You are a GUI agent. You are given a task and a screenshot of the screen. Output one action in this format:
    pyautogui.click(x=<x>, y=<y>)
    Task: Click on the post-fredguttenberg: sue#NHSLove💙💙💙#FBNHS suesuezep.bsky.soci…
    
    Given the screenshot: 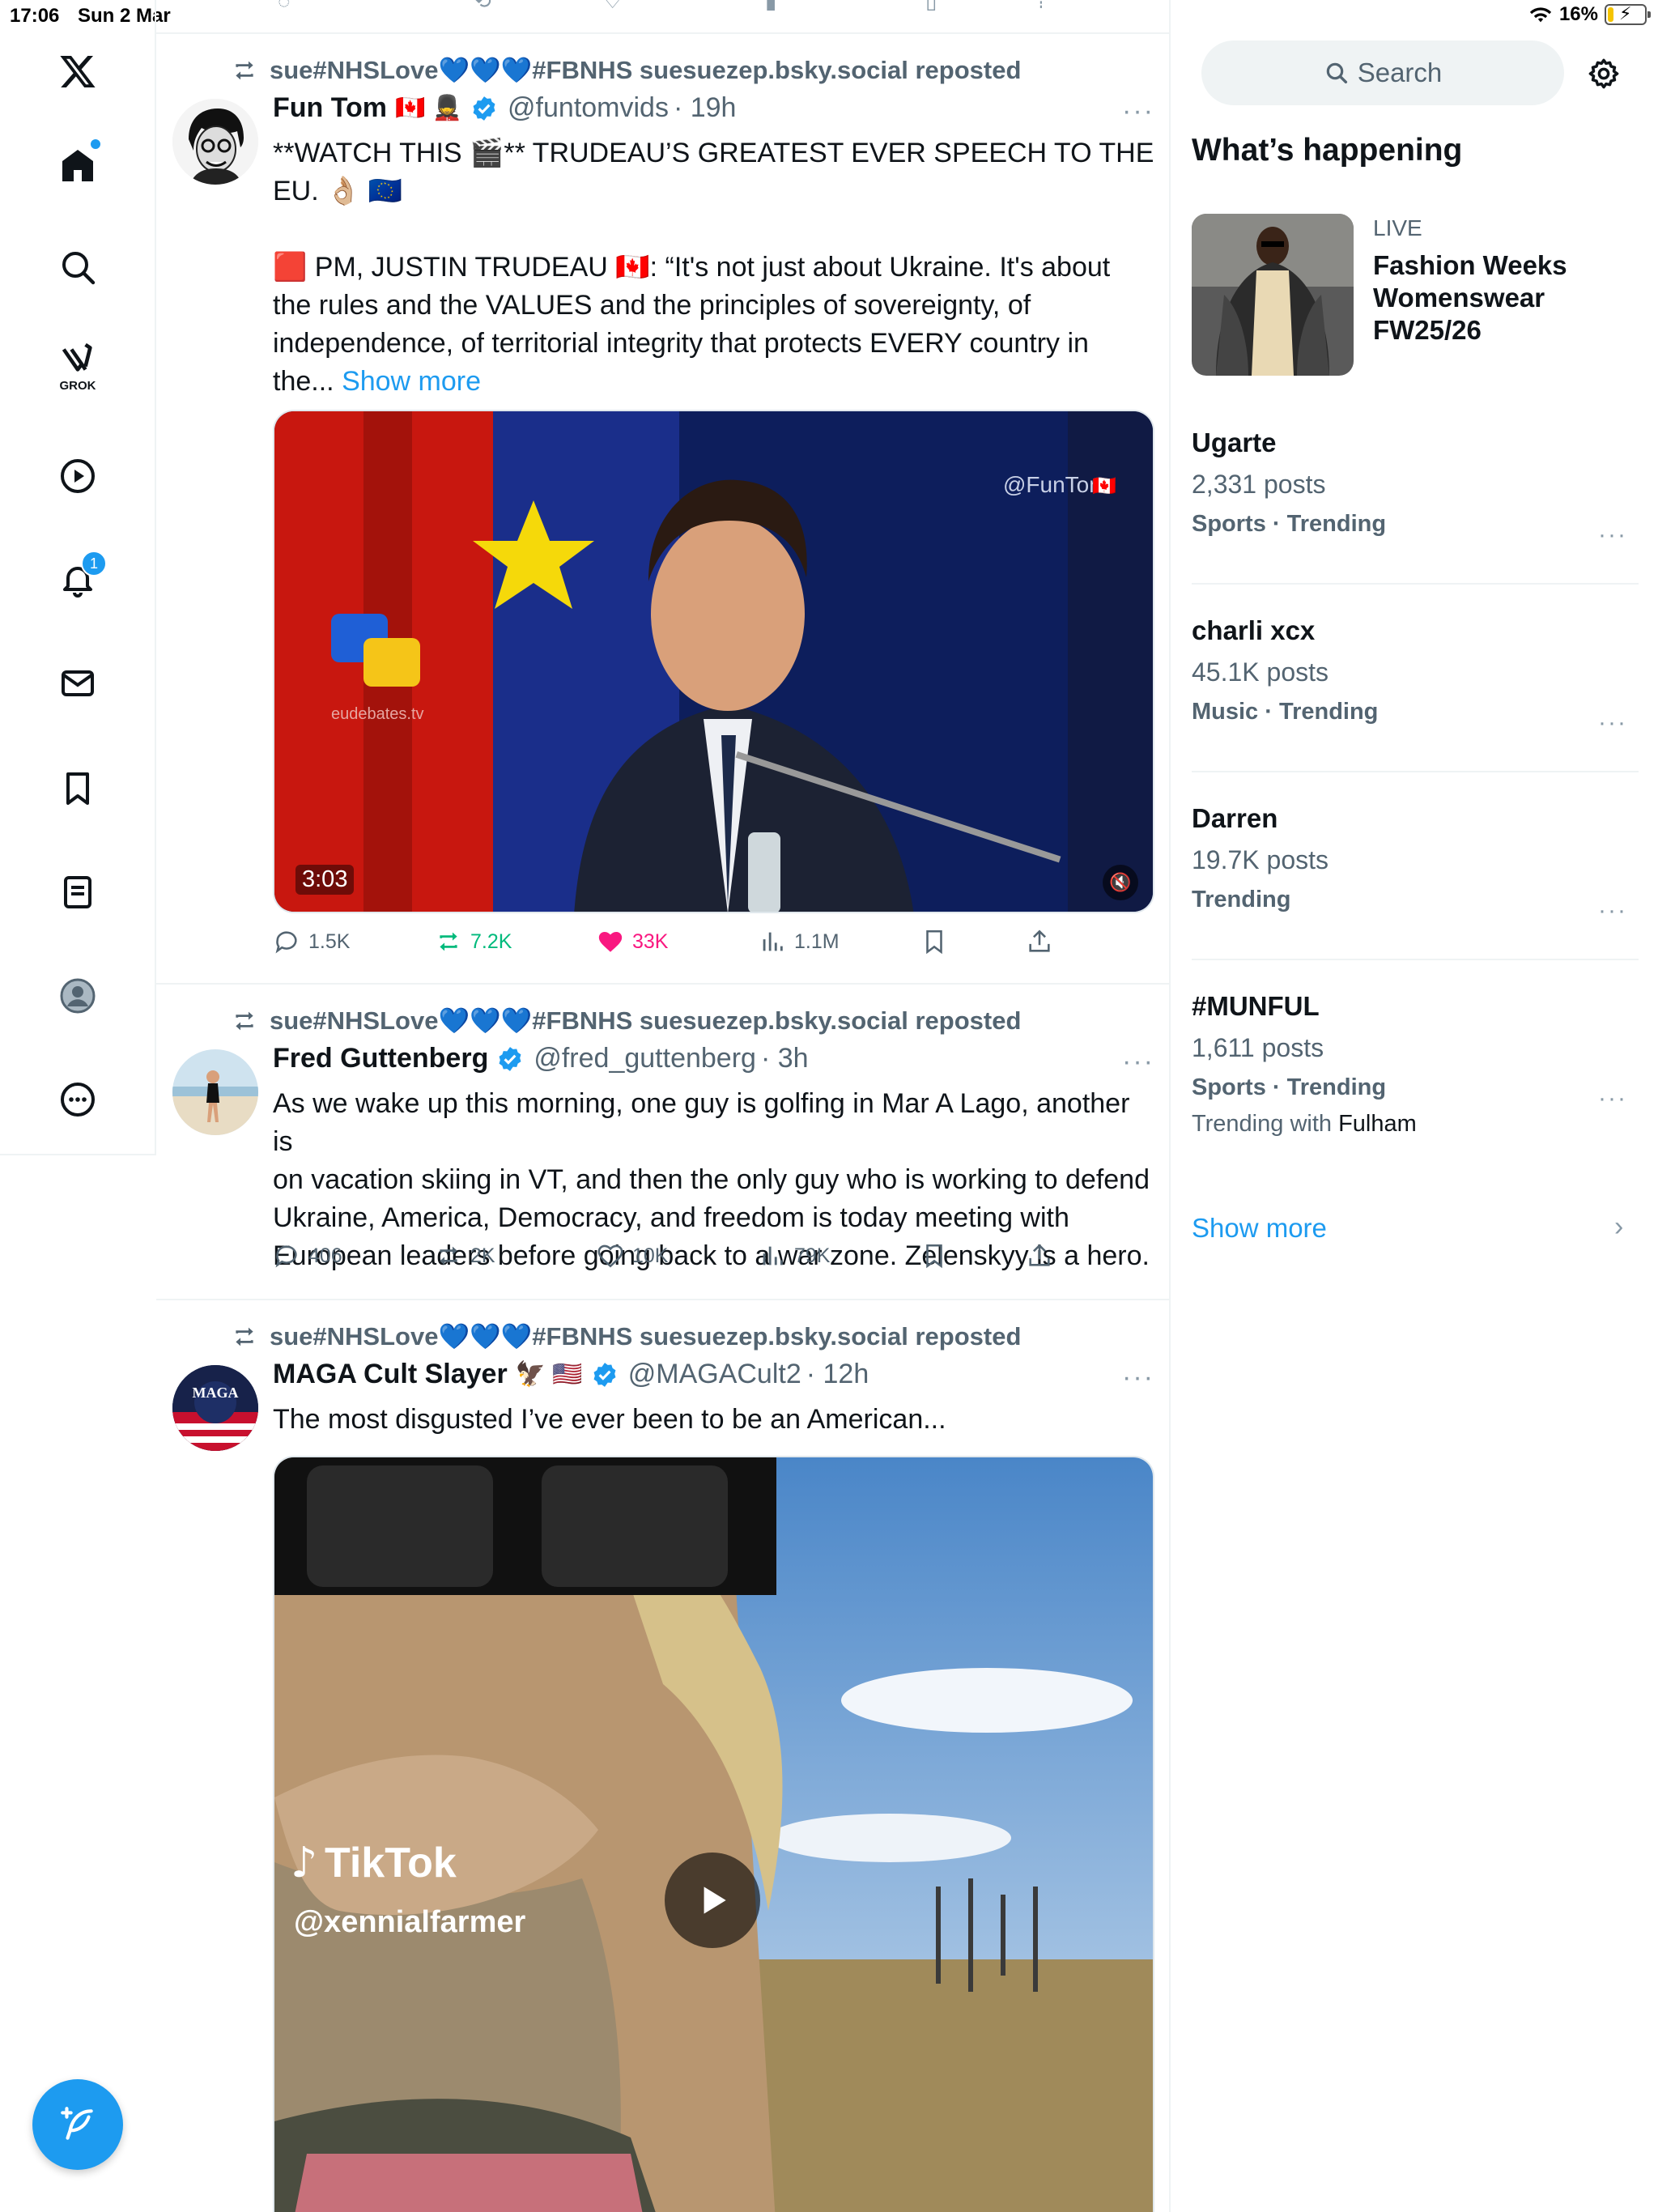 What is the action you would take?
    pyautogui.click(x=662, y=1143)
    